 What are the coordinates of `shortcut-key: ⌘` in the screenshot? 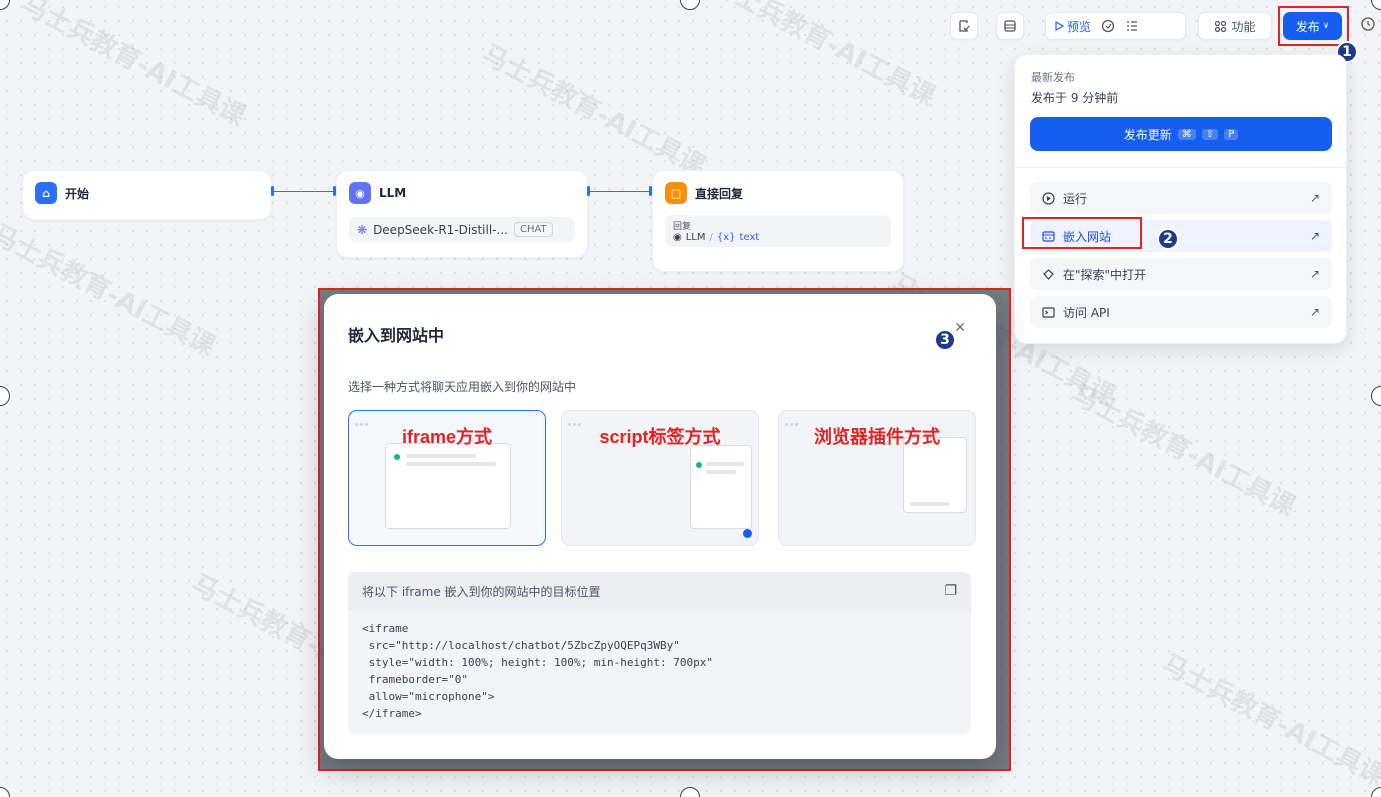 It's located at (1186, 134).